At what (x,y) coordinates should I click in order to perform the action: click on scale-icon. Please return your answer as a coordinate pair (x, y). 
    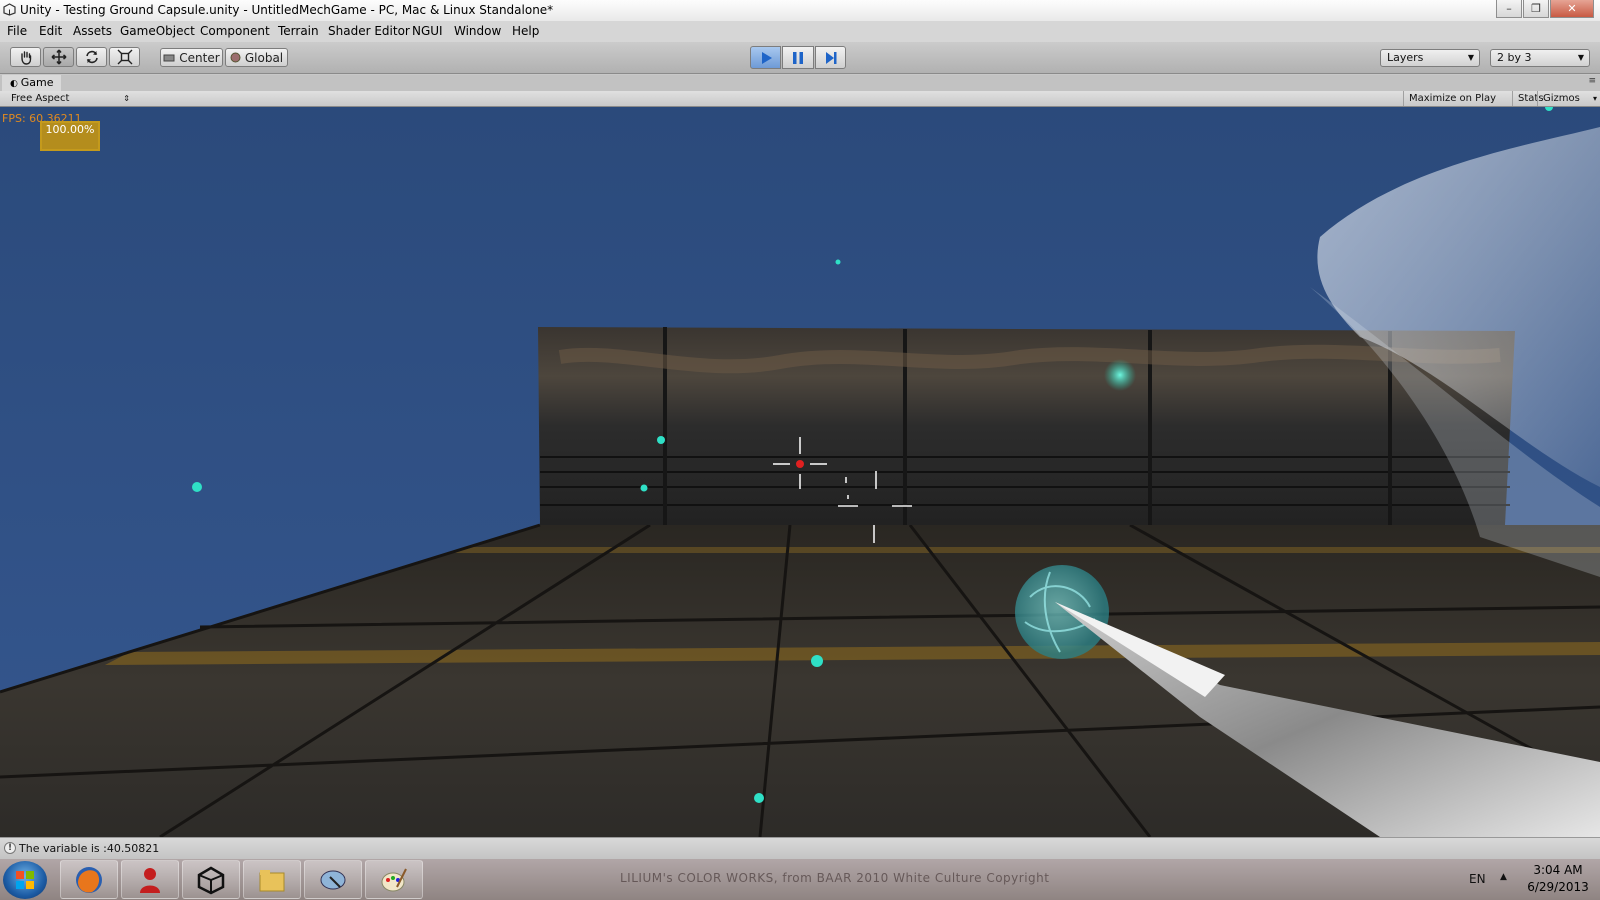
    Looking at the image, I should click on (124, 57).